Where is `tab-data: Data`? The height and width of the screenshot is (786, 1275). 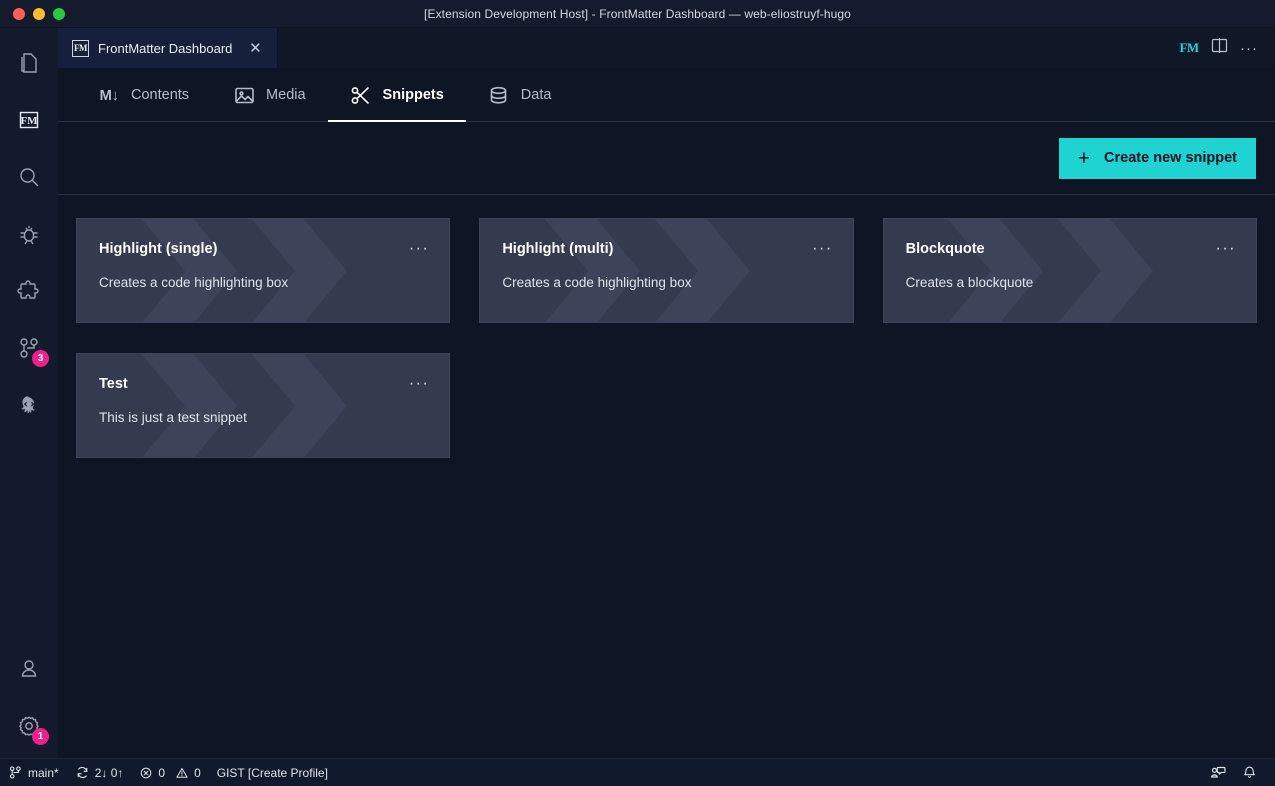
tab-data: Data is located at coordinates (520, 95).